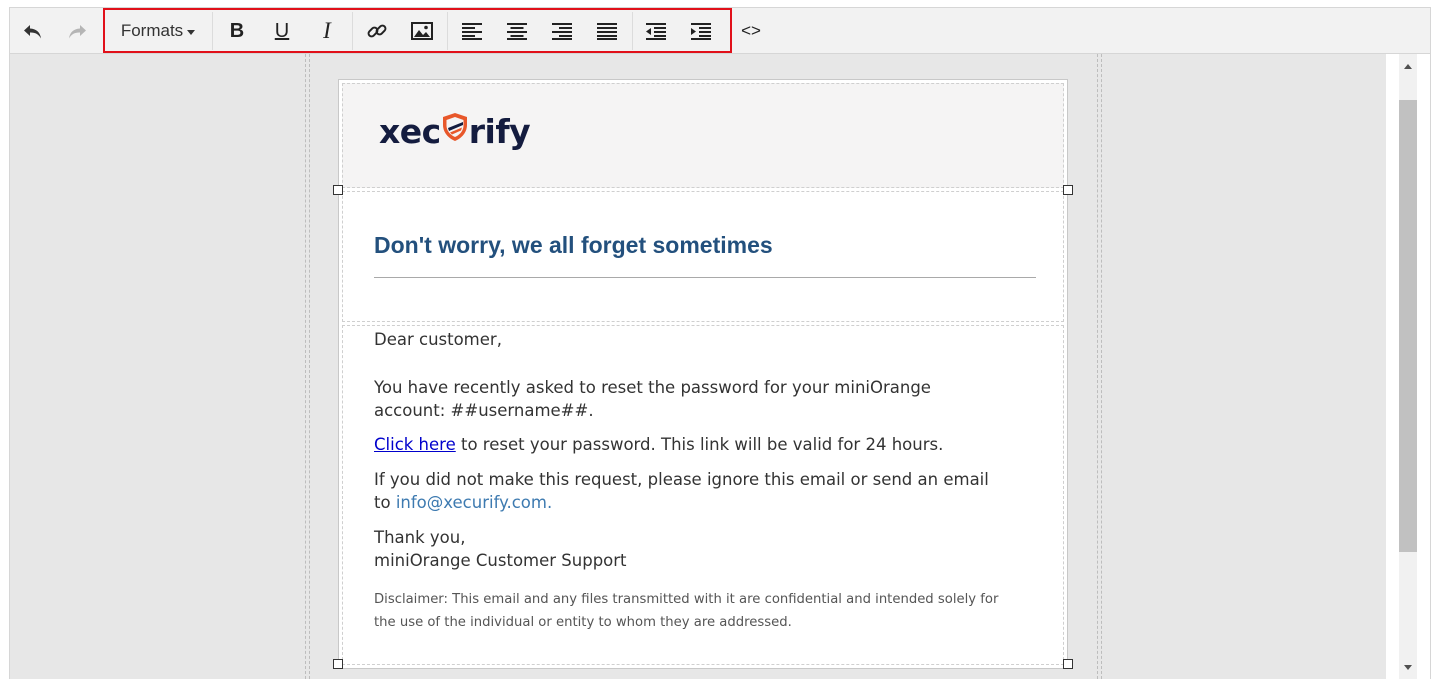  I want to click on click-here-link: Click here, so click(415, 444).